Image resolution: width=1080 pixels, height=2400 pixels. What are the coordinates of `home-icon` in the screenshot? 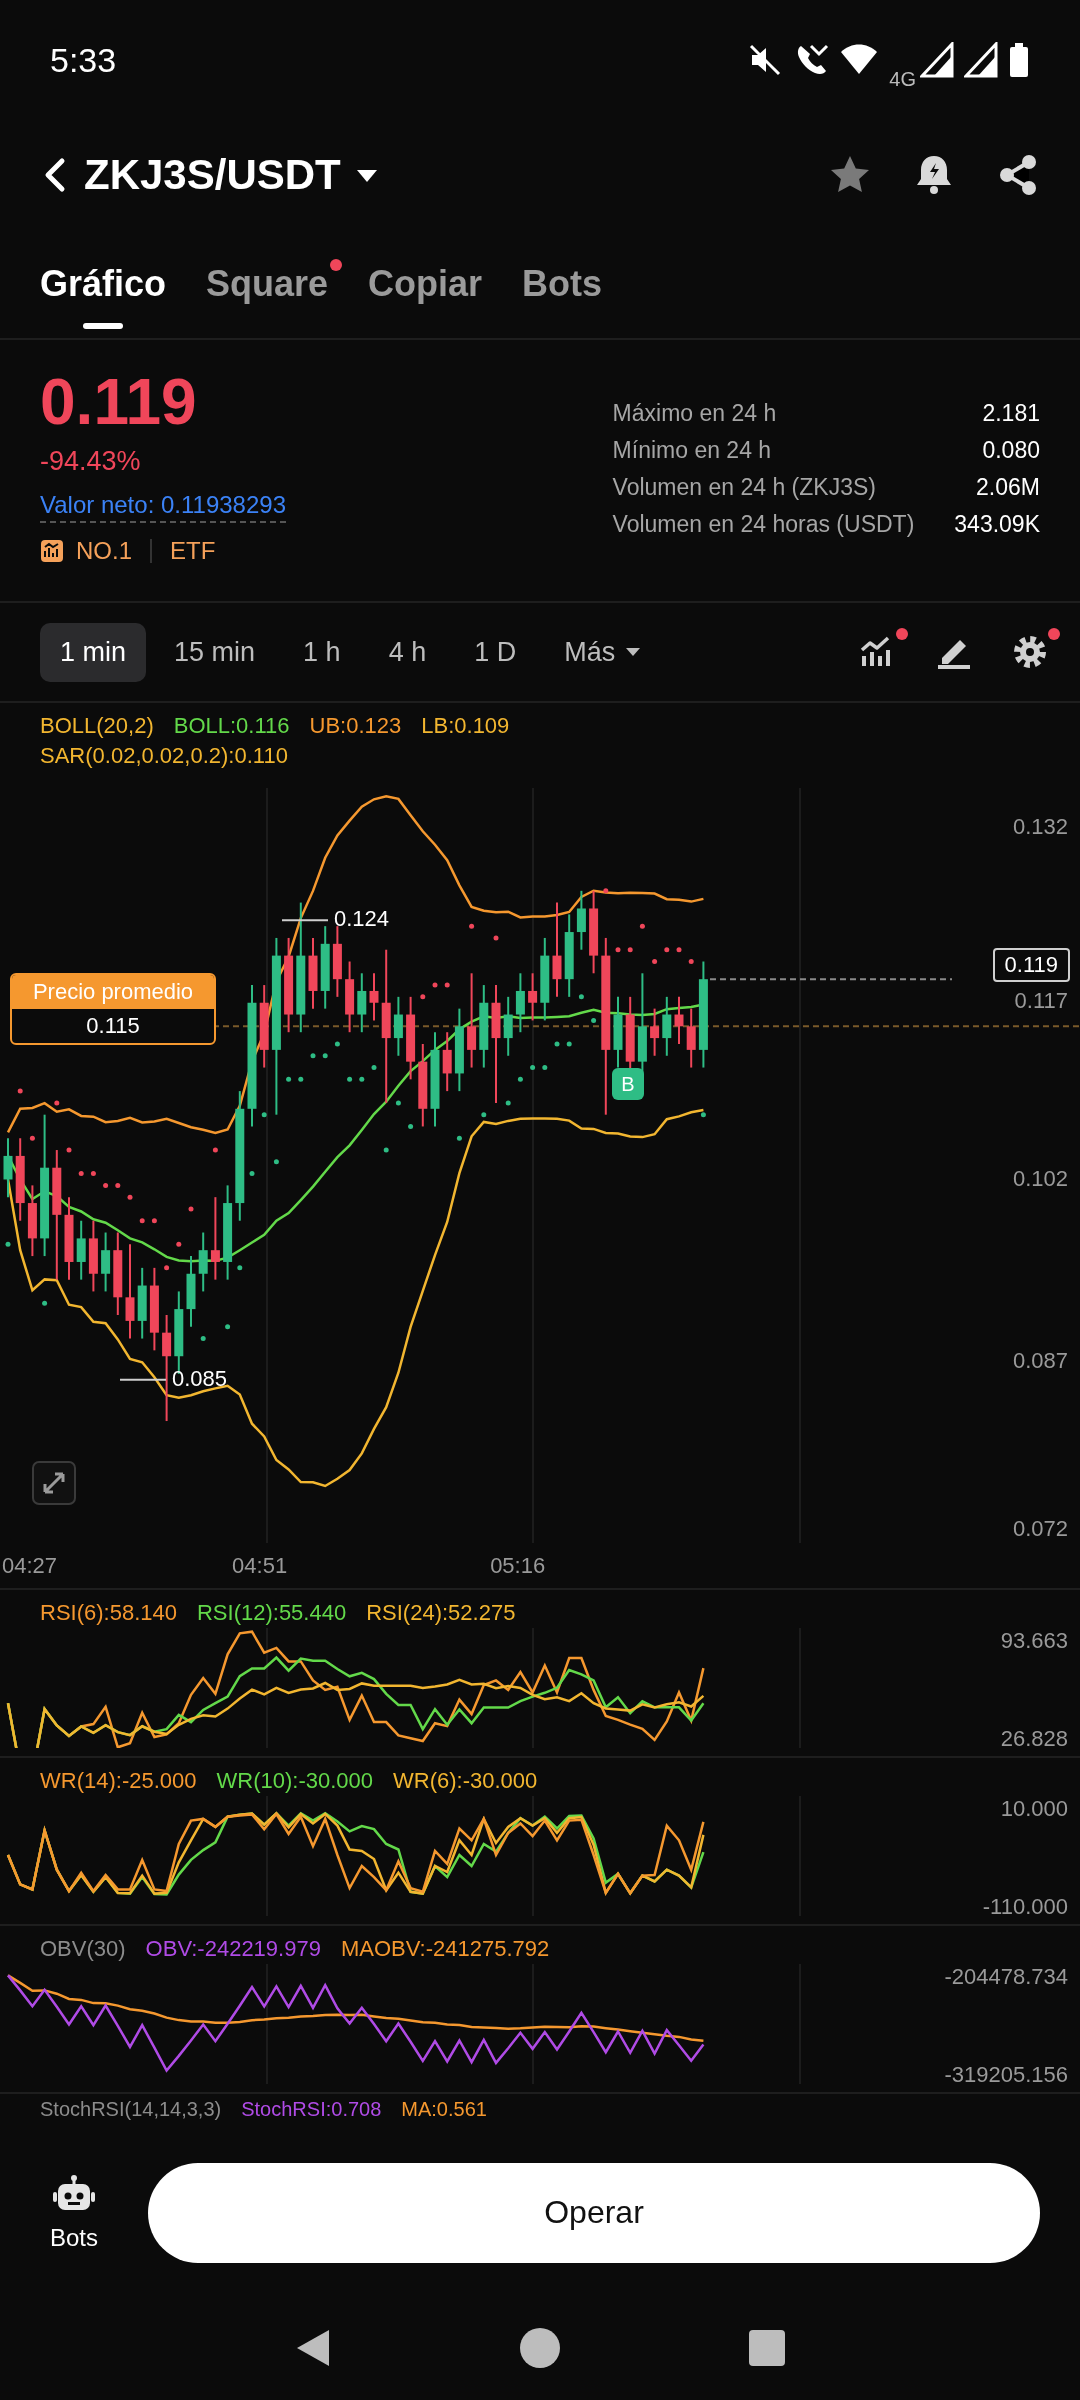 It's located at (540, 2348).